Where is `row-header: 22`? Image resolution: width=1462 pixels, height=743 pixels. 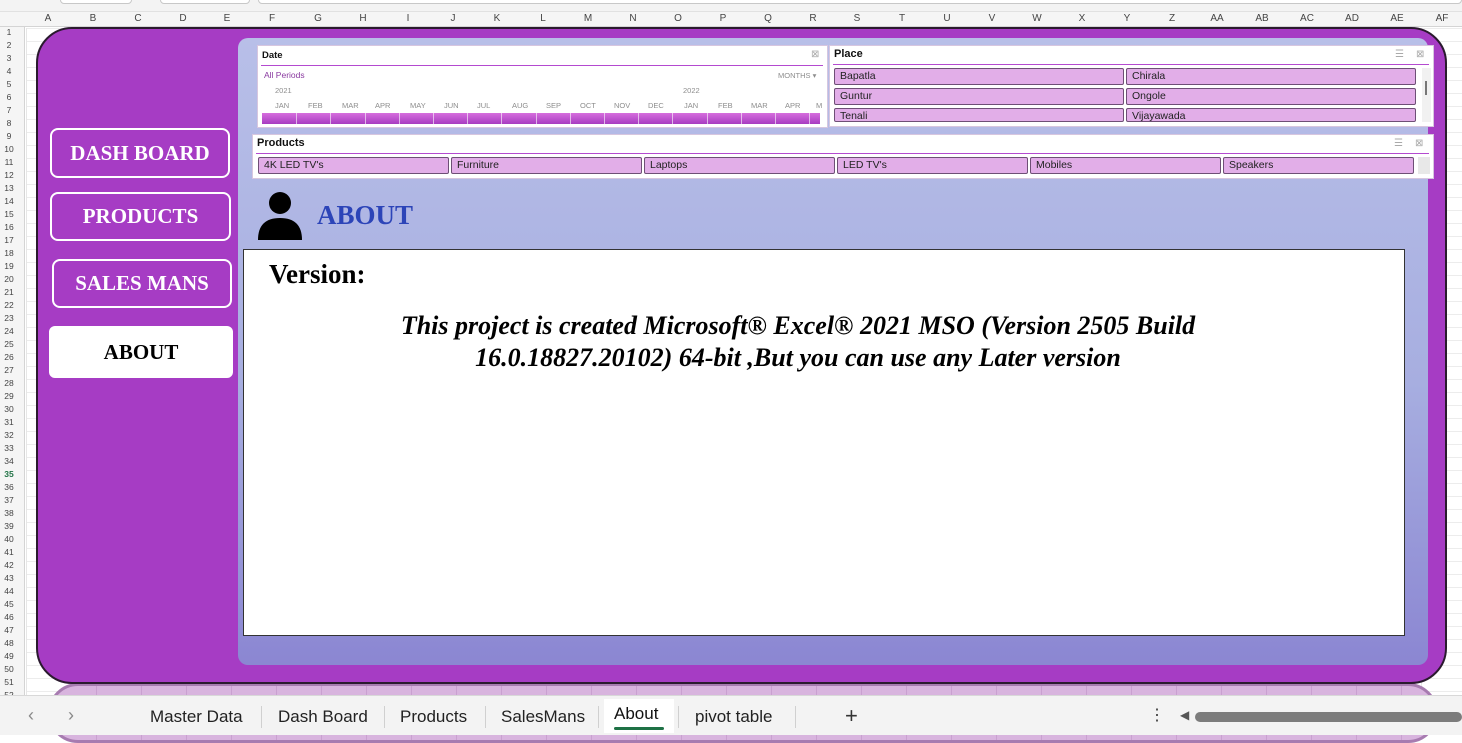
row-header: 22 is located at coordinates (9, 305).